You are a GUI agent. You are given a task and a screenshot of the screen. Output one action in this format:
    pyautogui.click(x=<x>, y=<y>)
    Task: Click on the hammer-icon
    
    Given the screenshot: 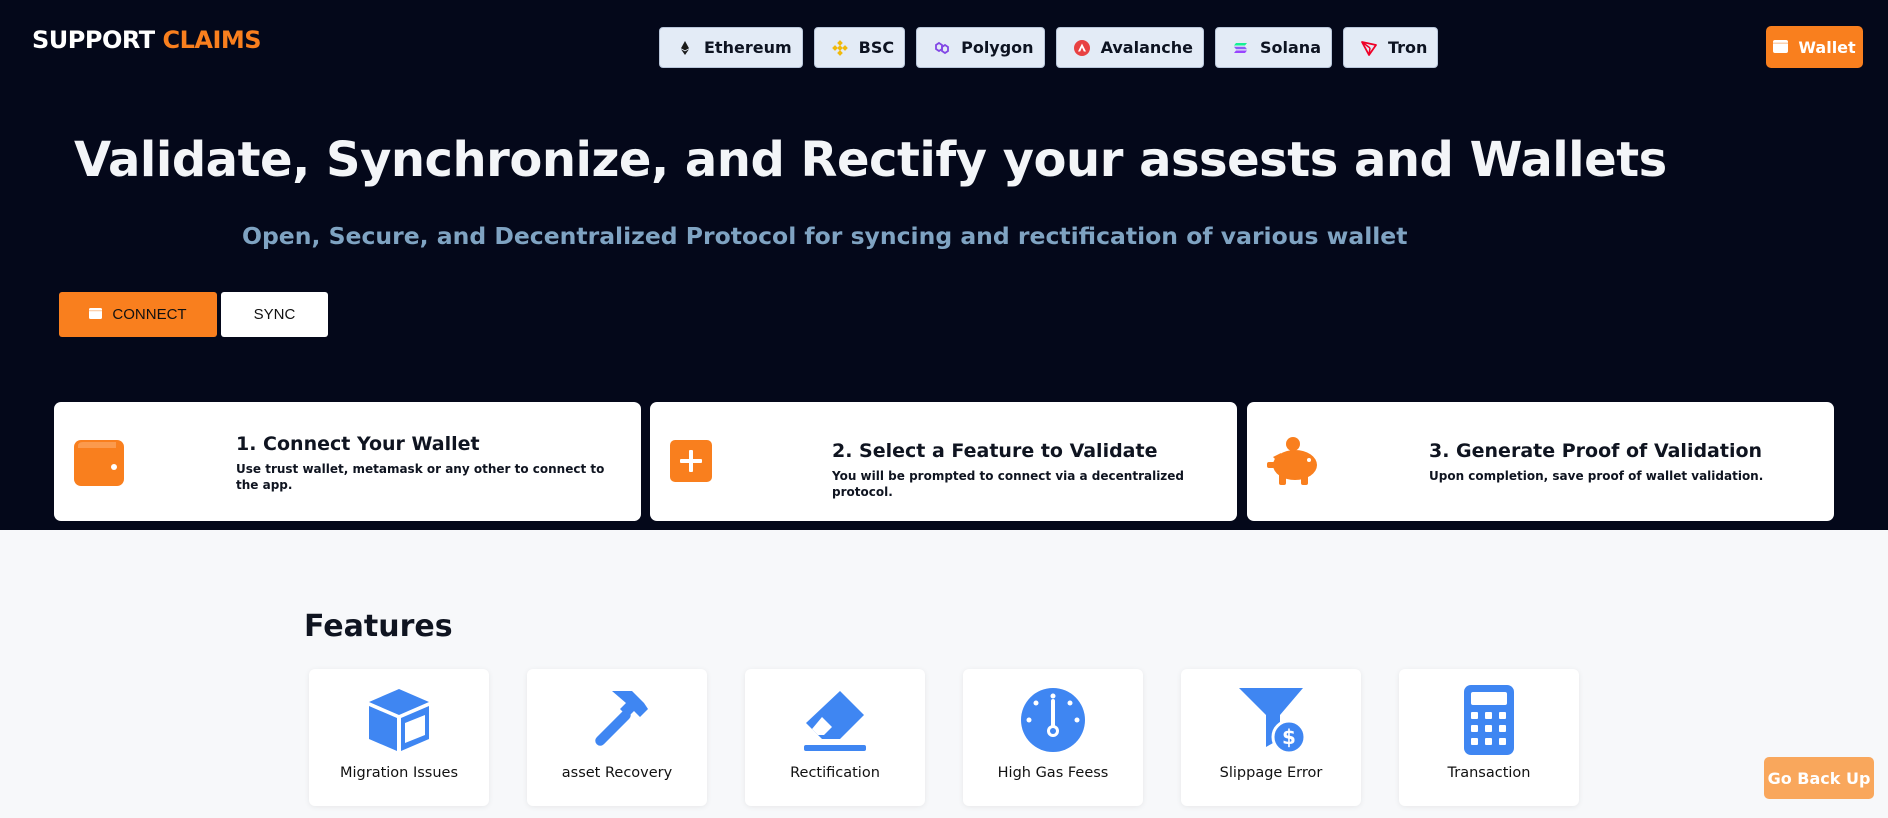 What is the action you would take?
    pyautogui.click(x=617, y=720)
    